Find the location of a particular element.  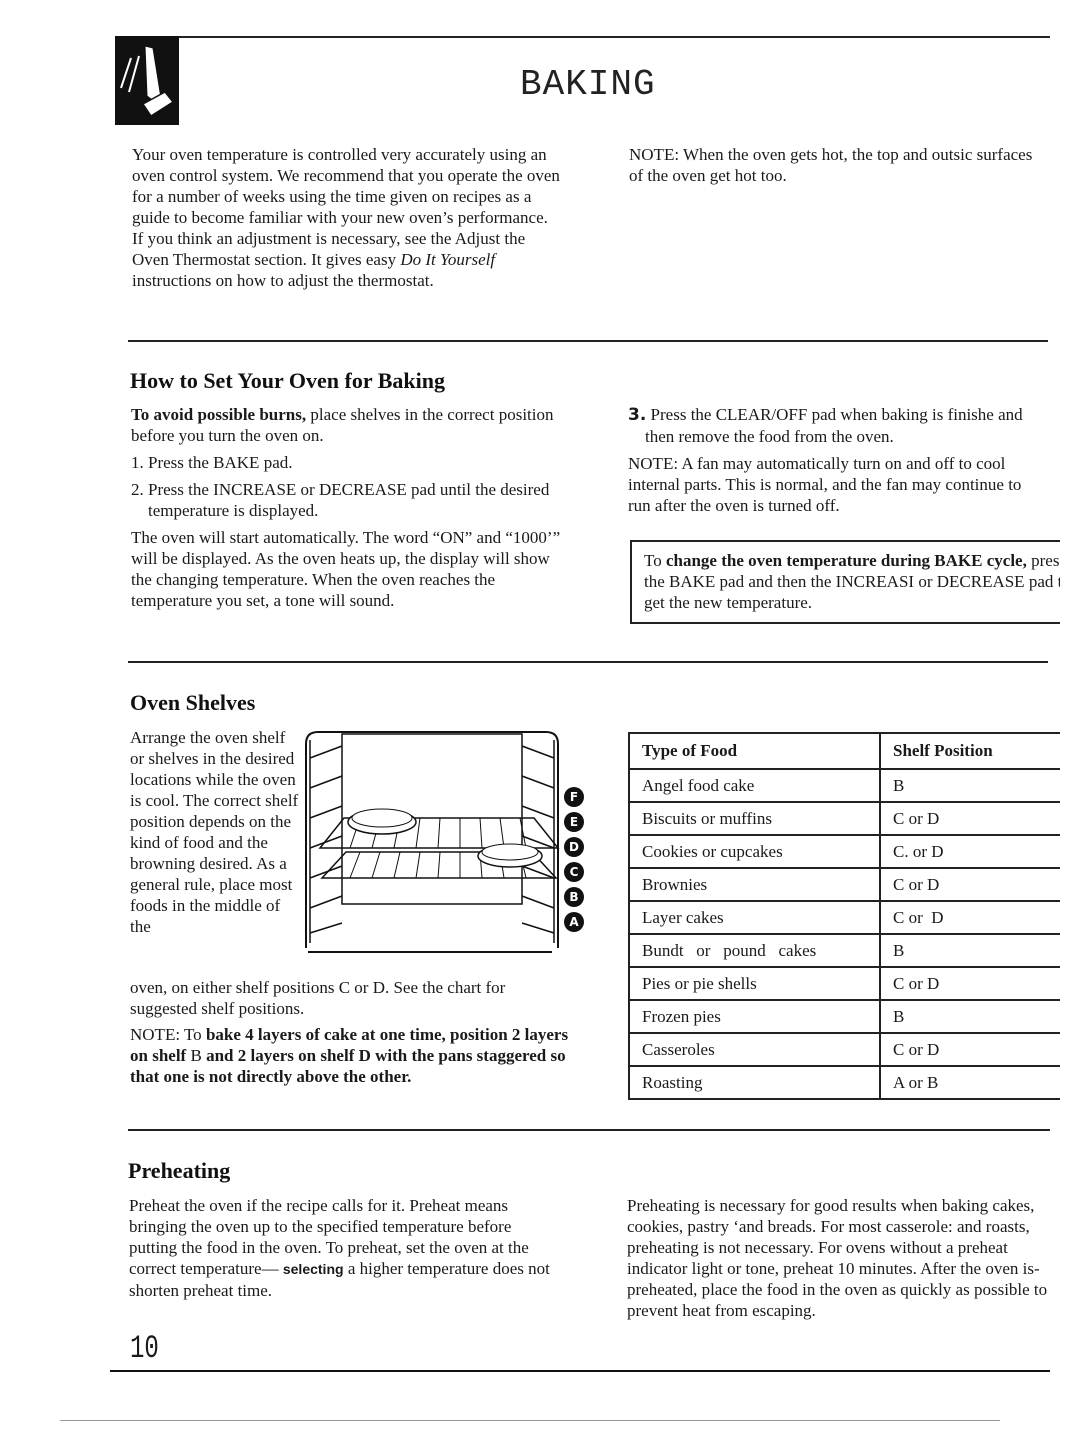

header-rule is located at coordinates (582, 37).